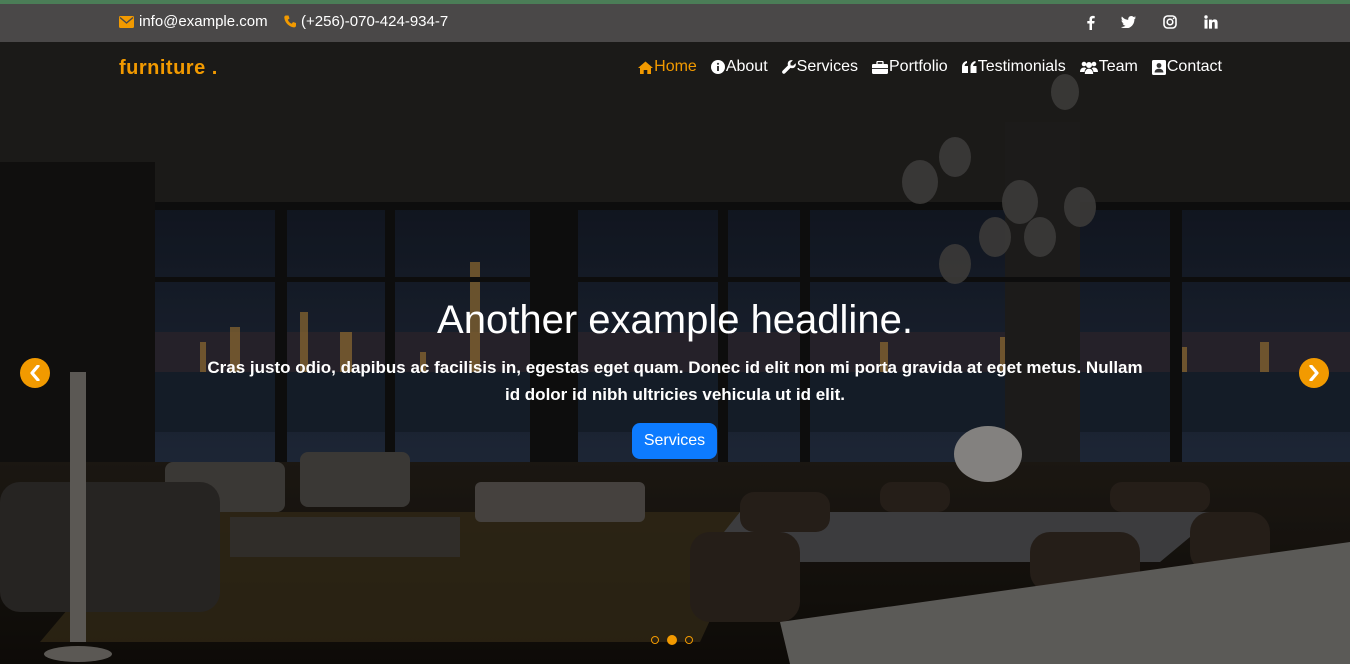 This screenshot has height=664, width=1350. Describe the element at coordinates (827, 66) in the screenshot. I see `nav-item-label: Services` at that location.